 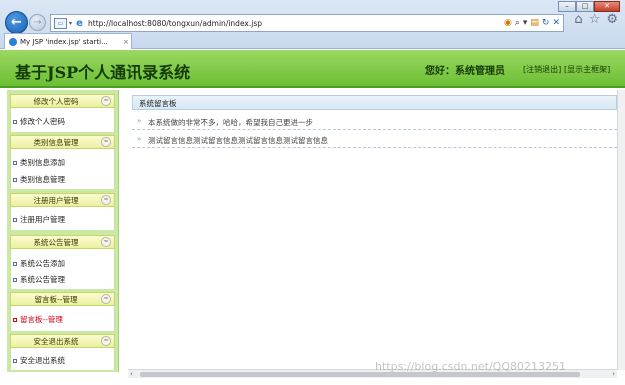 I want to click on menu-section-header: 系统公告管理 ≈, so click(x=62, y=242).